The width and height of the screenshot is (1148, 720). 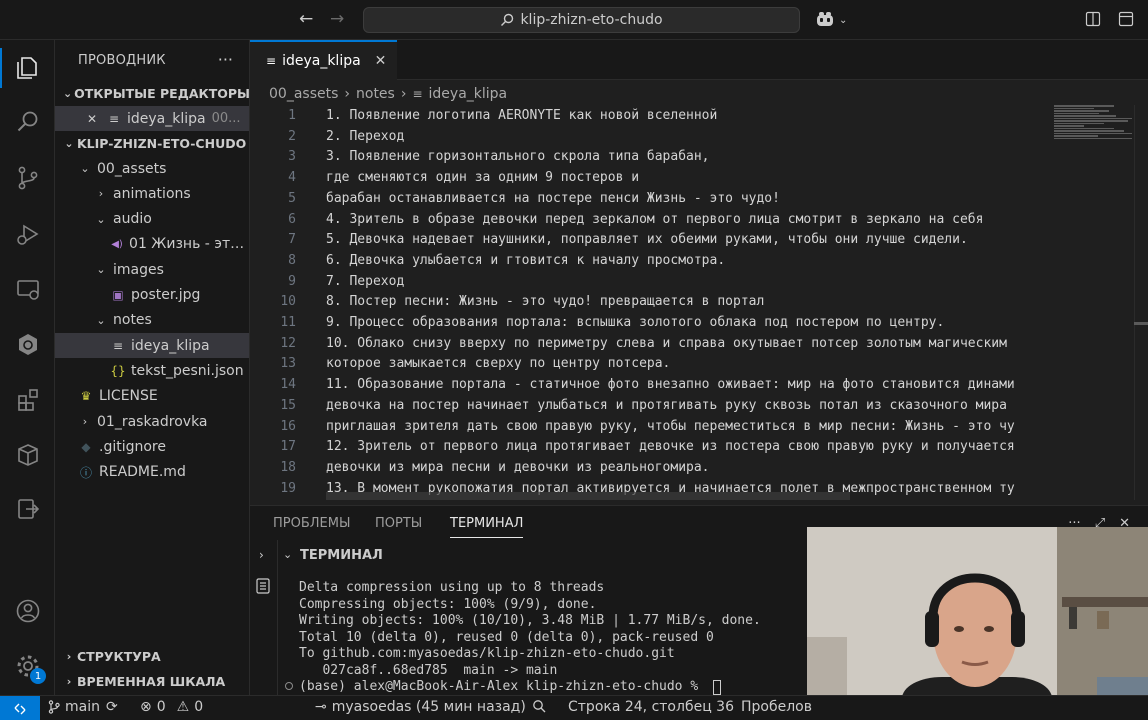 I want to click on customize-layout-icon, so click(x=1126, y=19).